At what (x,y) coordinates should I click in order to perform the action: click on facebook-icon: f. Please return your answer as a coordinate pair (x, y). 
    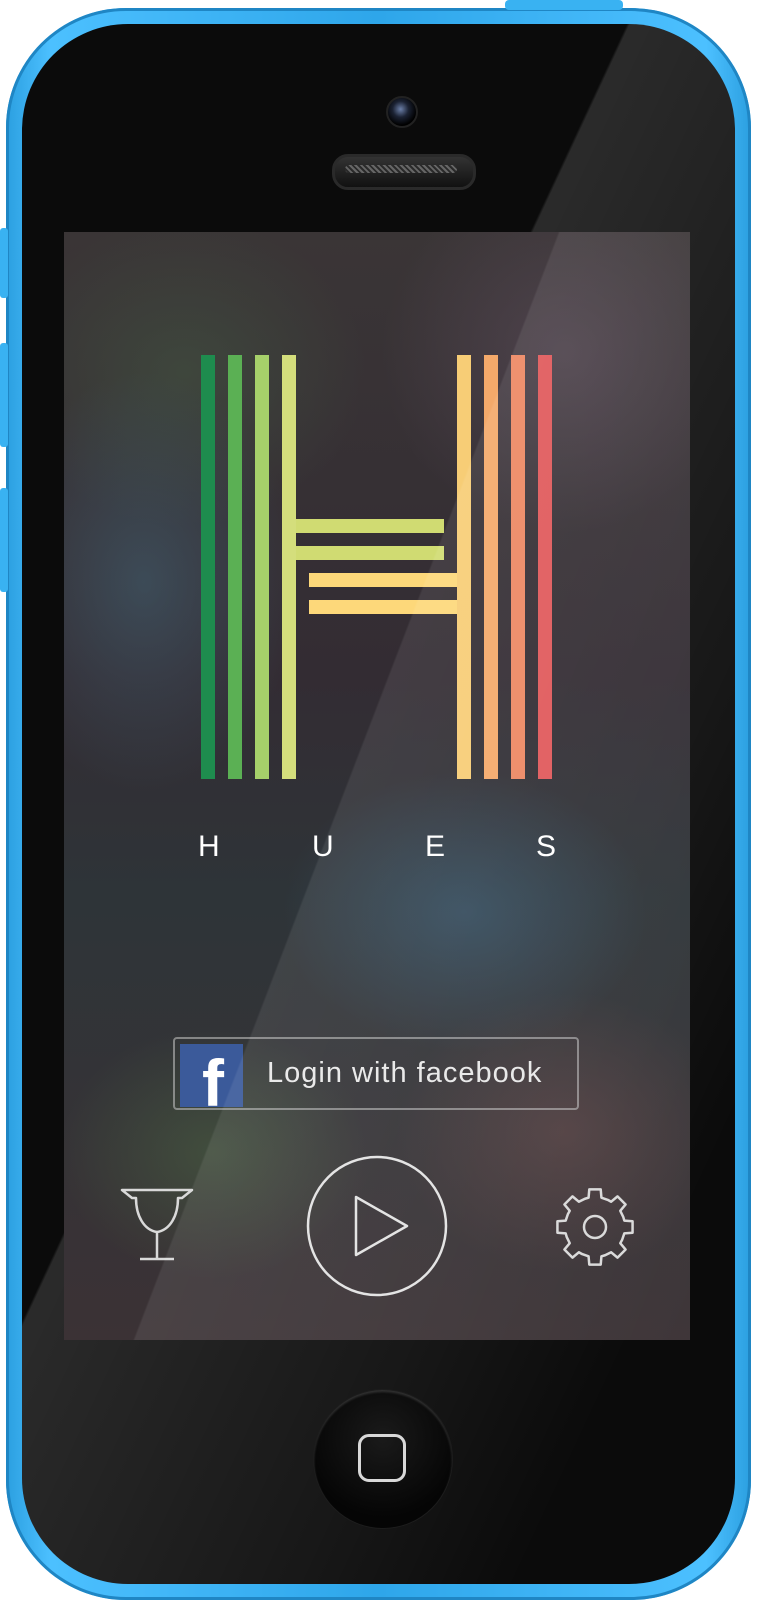
    Looking at the image, I should click on (211, 1075).